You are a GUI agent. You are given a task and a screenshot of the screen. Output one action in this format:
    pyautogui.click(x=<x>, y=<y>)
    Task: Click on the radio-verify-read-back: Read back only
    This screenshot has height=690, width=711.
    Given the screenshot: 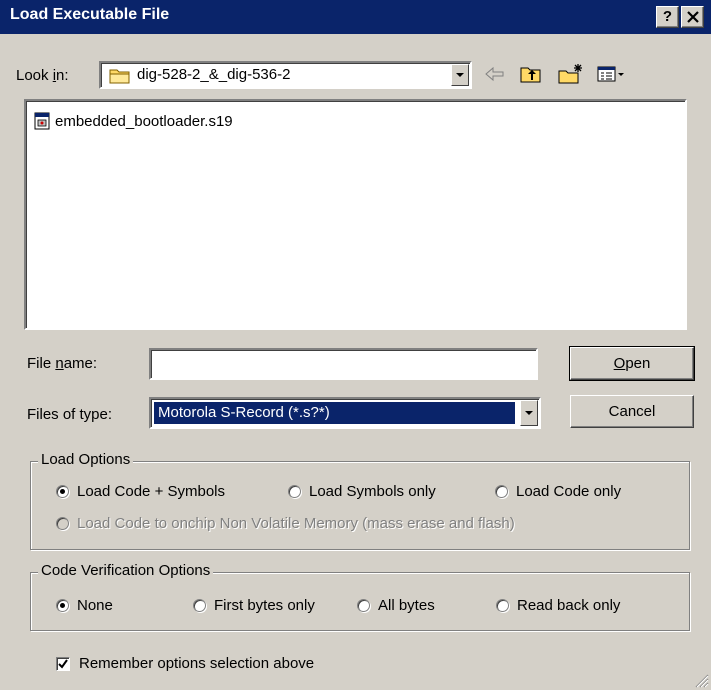 What is the action you would take?
    pyautogui.click(x=558, y=605)
    